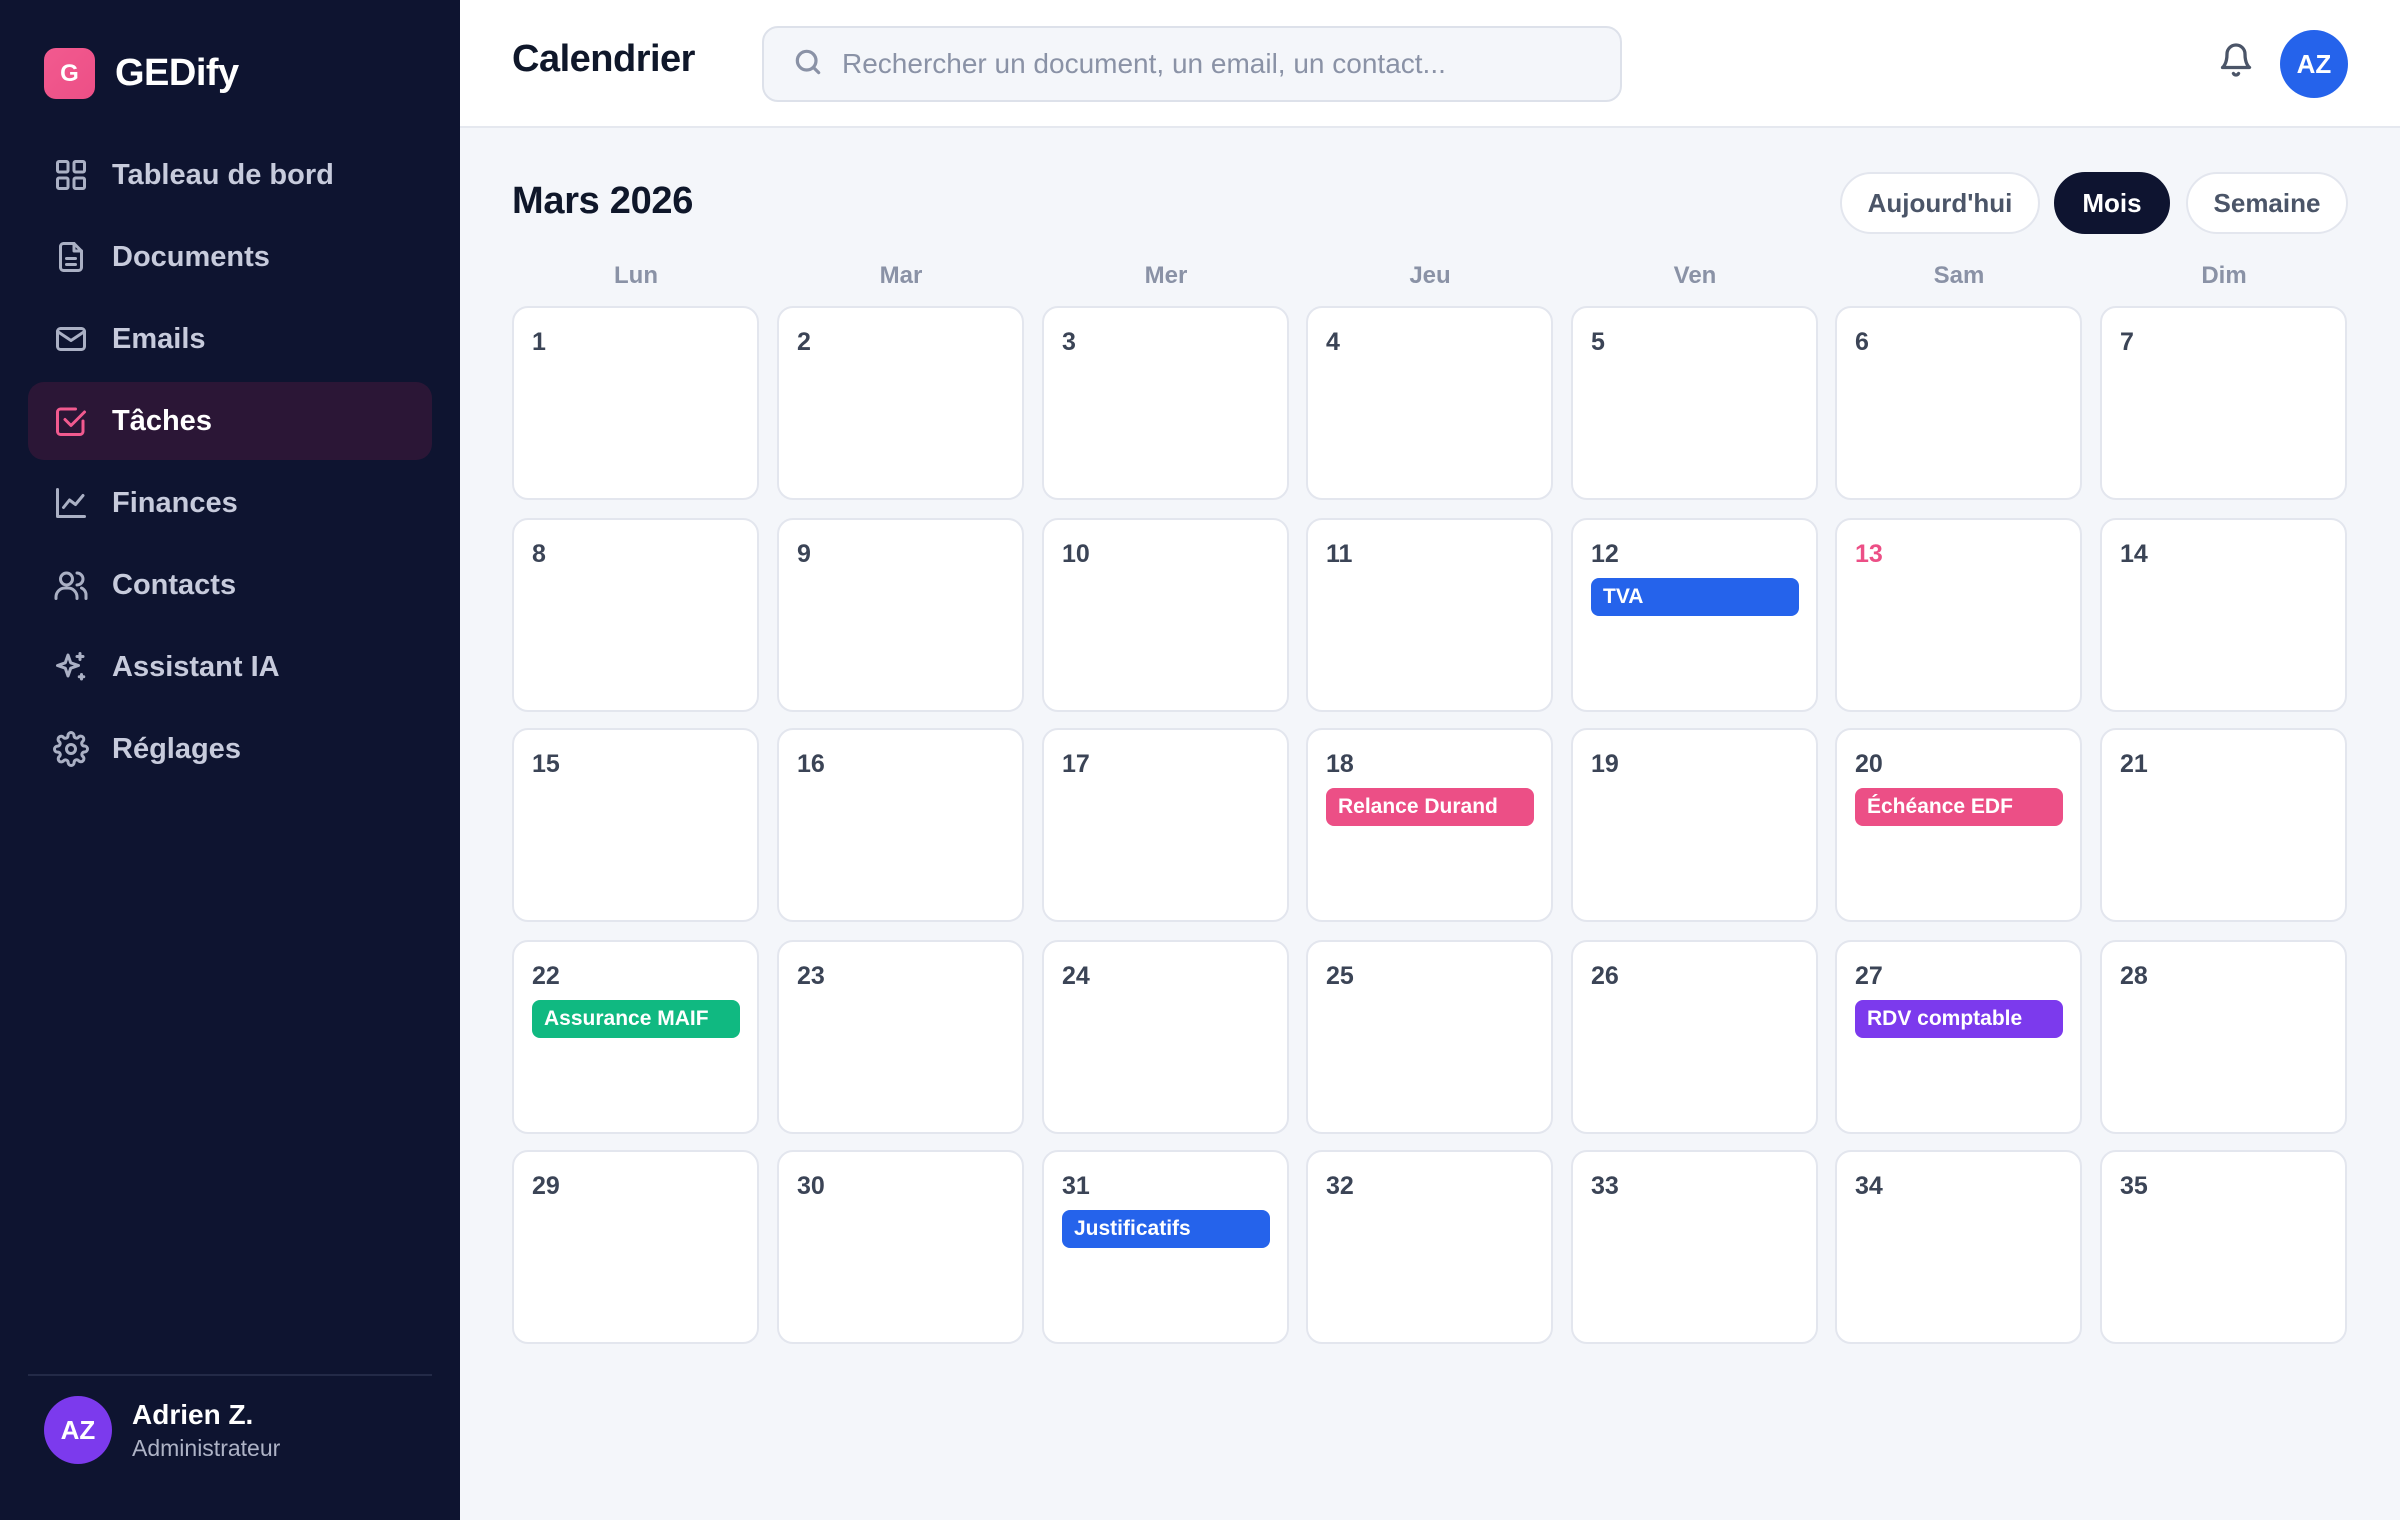 Image resolution: width=2400 pixels, height=1520 pixels. What do you see at coordinates (1165, 1037) in the screenshot?
I see `calendar-day-cell: 24` at bounding box center [1165, 1037].